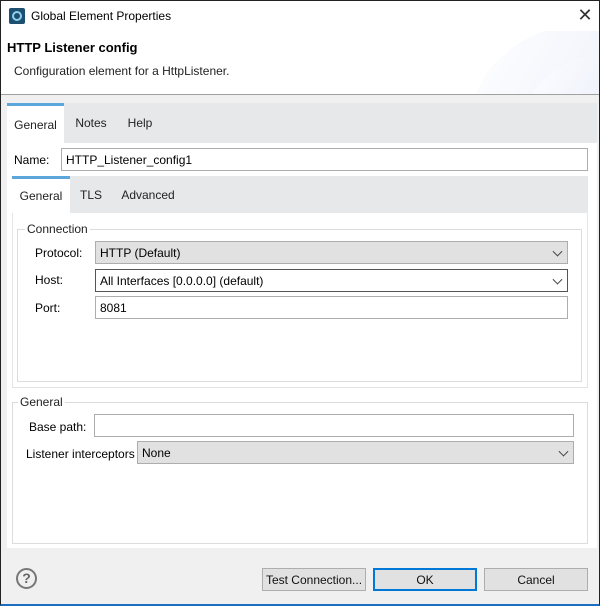  I want to click on inner-tab-bar: General TLS Advanced, so click(300, 194).